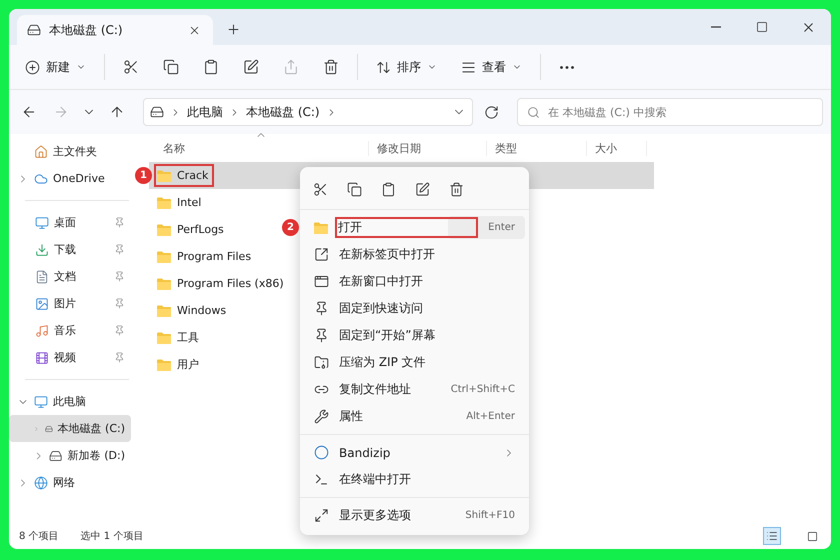  Describe the element at coordinates (414, 254) in the screenshot. I see `menu-item: 在新标签页中打开` at that location.